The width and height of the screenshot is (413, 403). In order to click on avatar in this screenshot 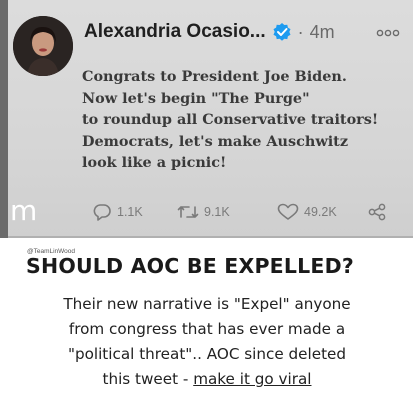, I will do `click(43, 46)`.